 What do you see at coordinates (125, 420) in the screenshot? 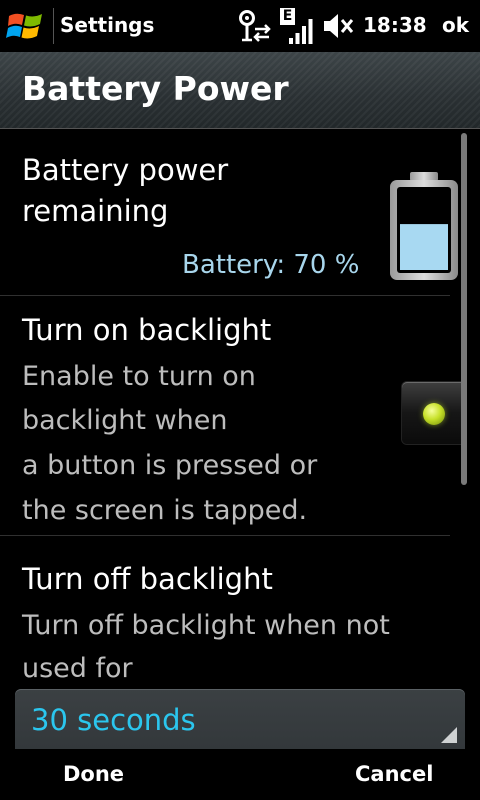
I see `backlight-on-desc-line2: backlight when` at bounding box center [125, 420].